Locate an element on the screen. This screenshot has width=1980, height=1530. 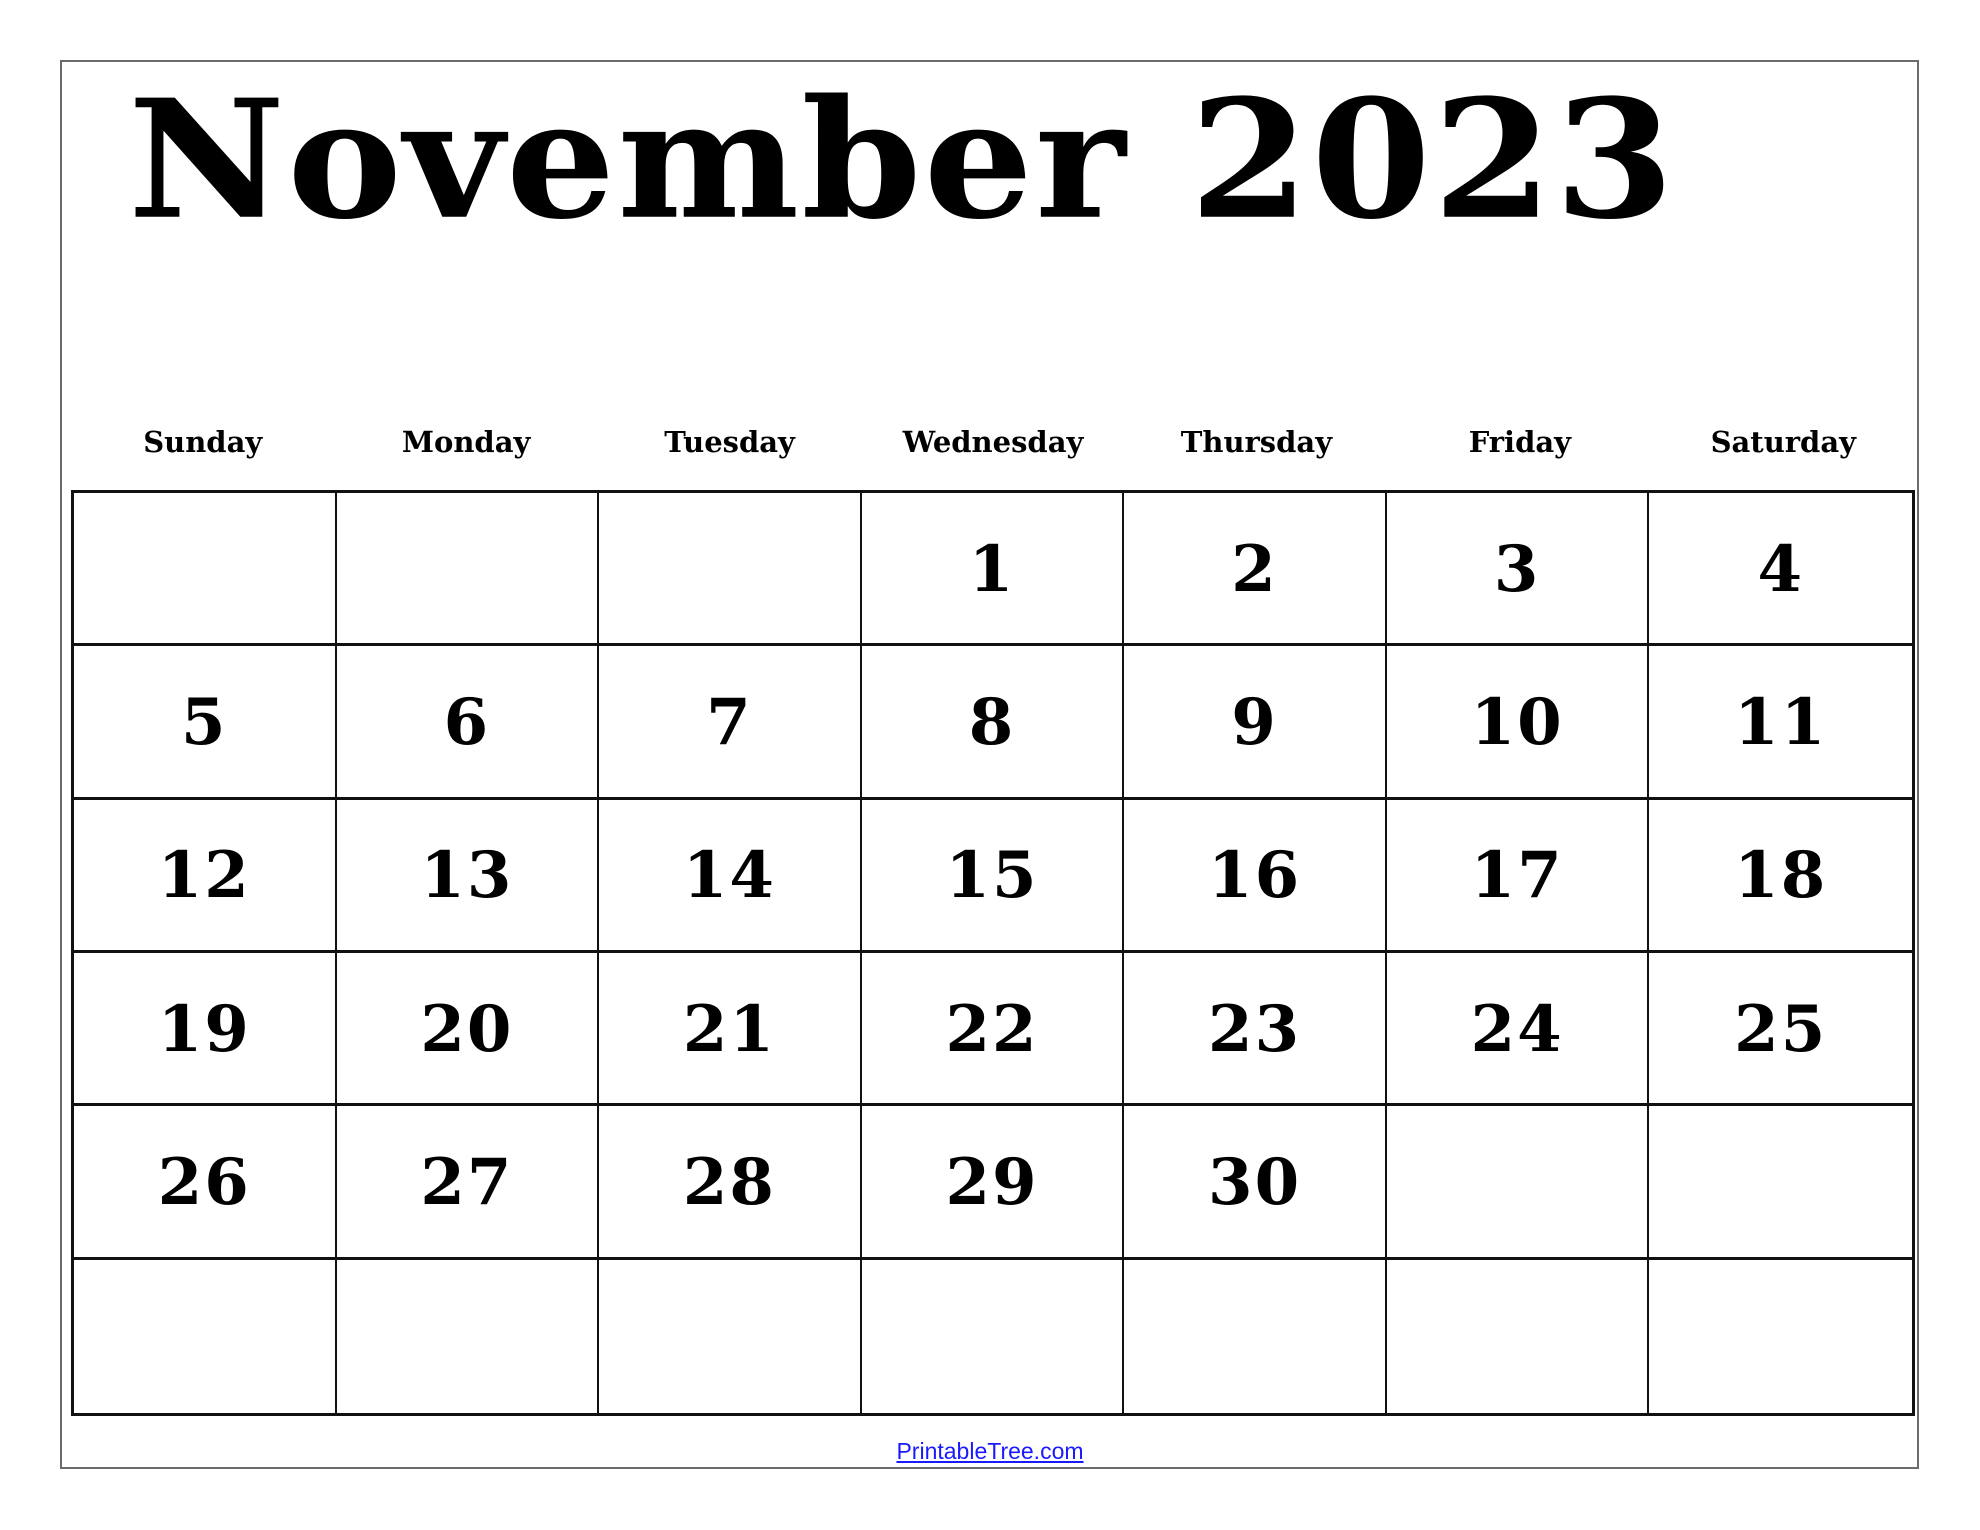
day-number: 27 is located at coordinates (467, 1182).